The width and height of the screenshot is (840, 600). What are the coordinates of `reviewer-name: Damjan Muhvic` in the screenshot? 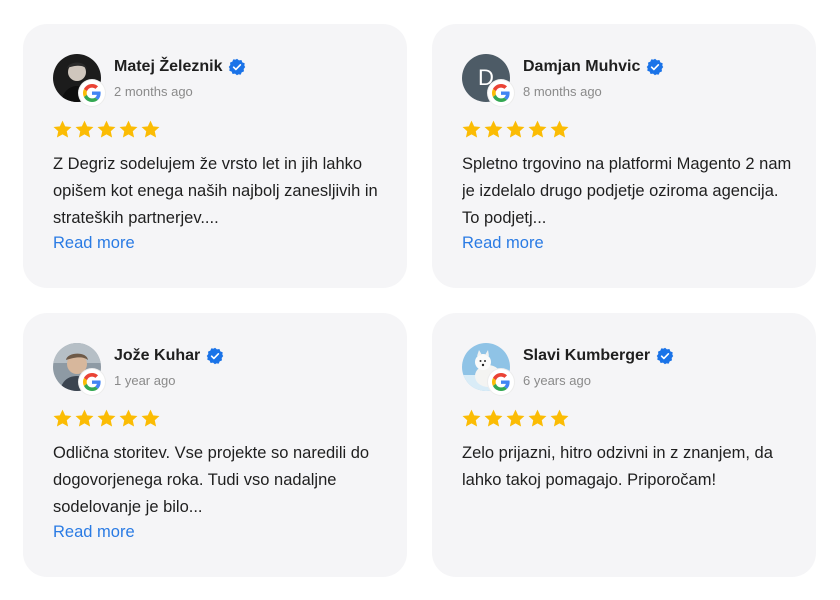 It's located at (582, 66).